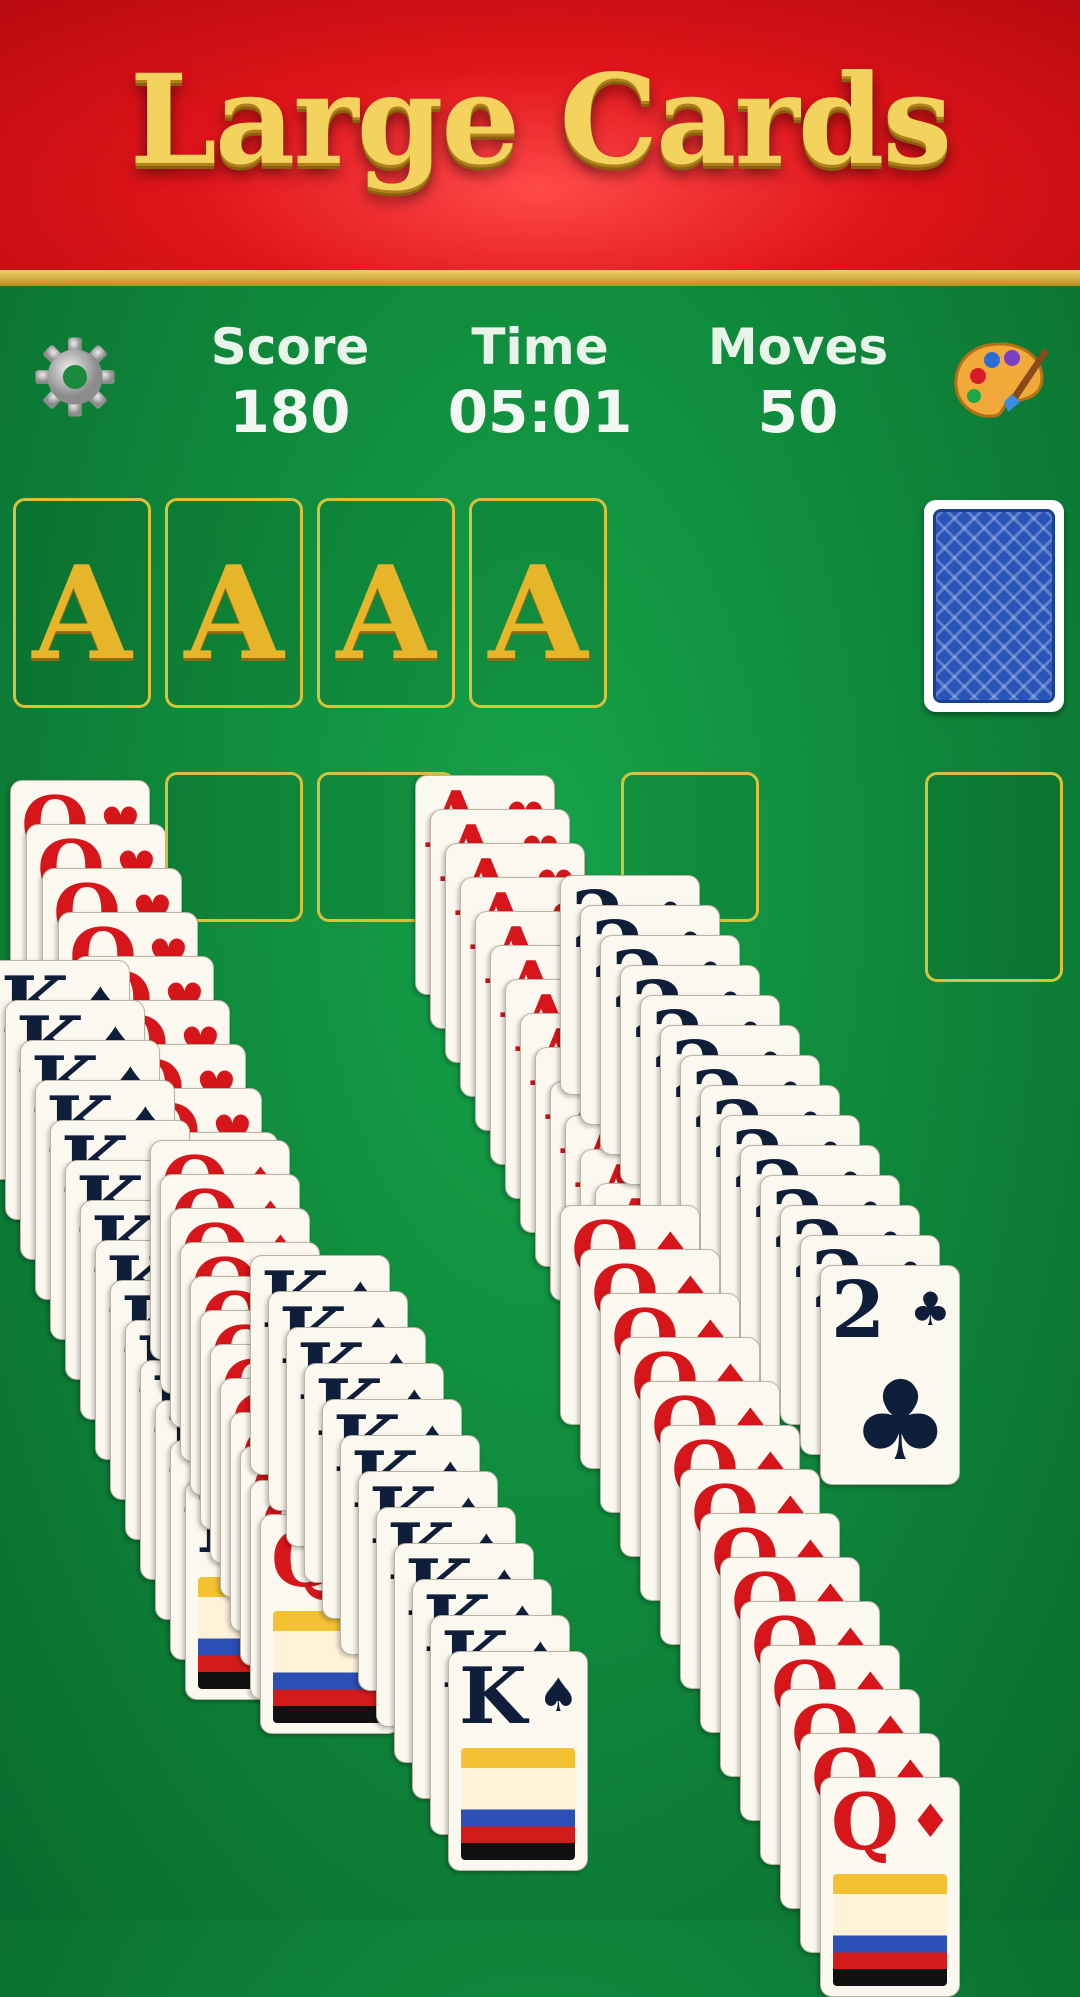 The height and width of the screenshot is (1997, 1080). I want to click on foundation-slot-4: A, so click(538, 603).